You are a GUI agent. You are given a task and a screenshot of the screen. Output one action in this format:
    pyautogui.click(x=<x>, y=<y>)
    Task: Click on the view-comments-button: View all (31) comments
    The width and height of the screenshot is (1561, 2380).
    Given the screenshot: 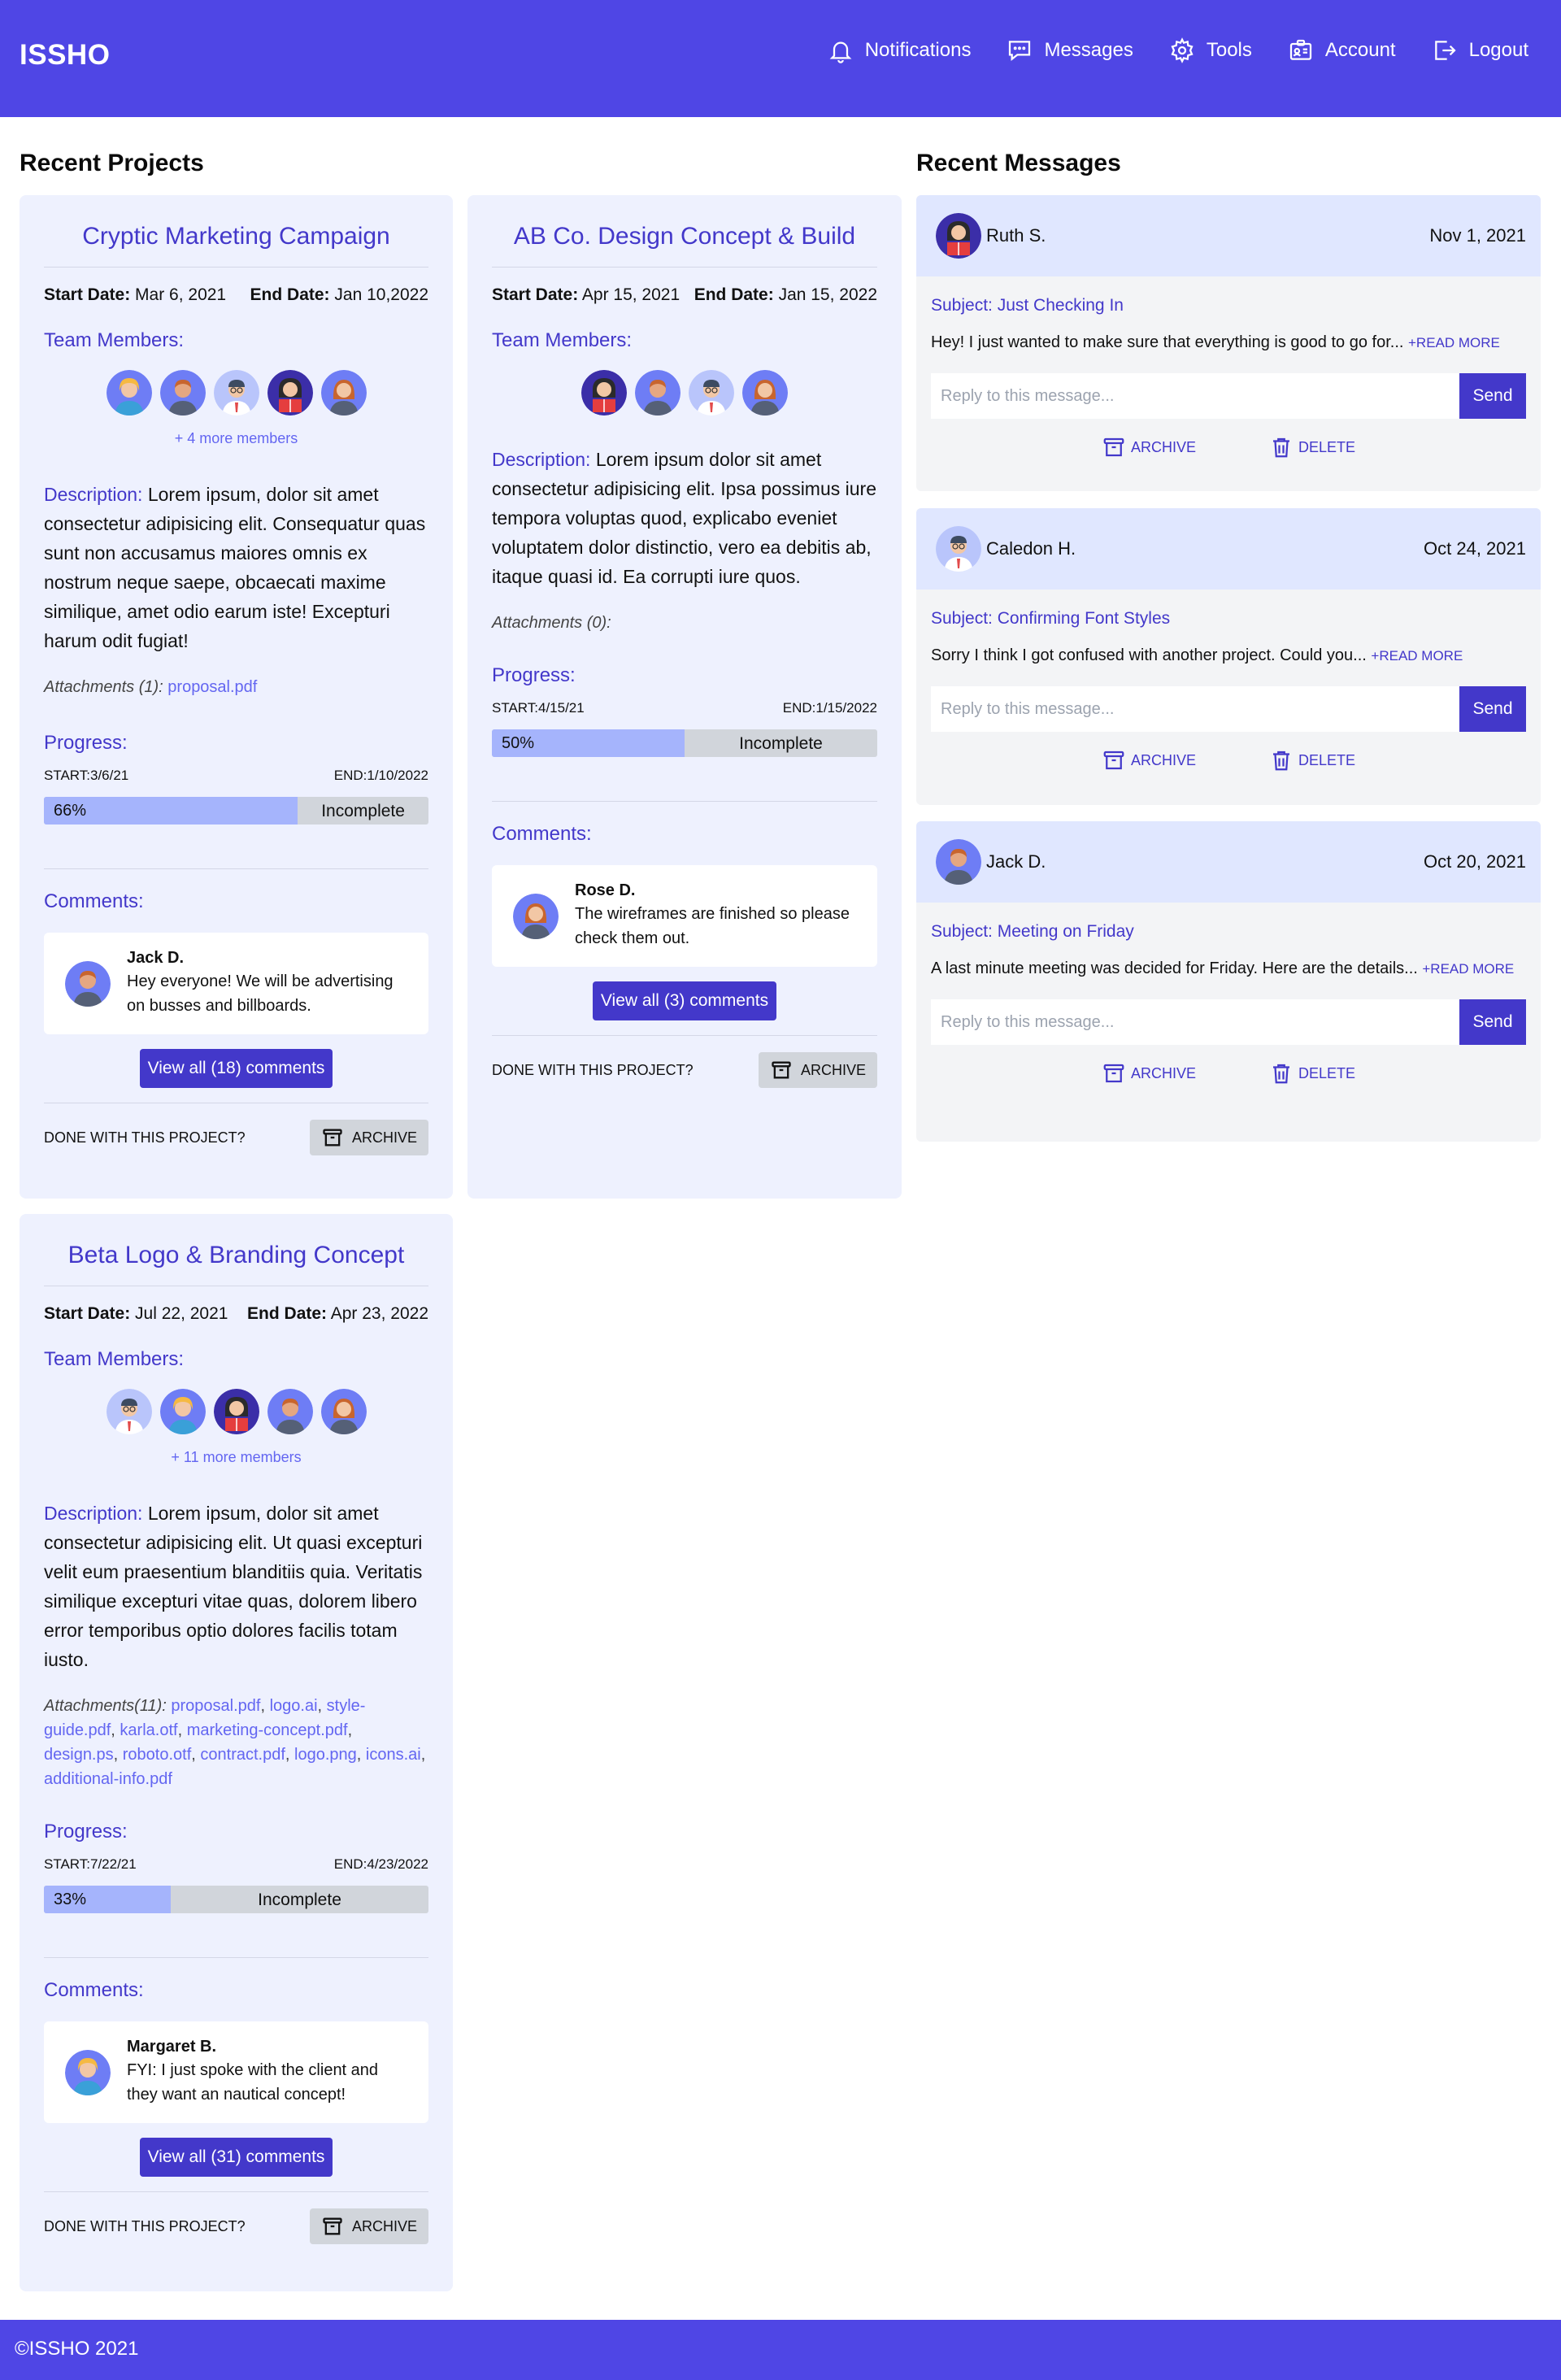 What is the action you would take?
    pyautogui.click(x=236, y=2157)
    